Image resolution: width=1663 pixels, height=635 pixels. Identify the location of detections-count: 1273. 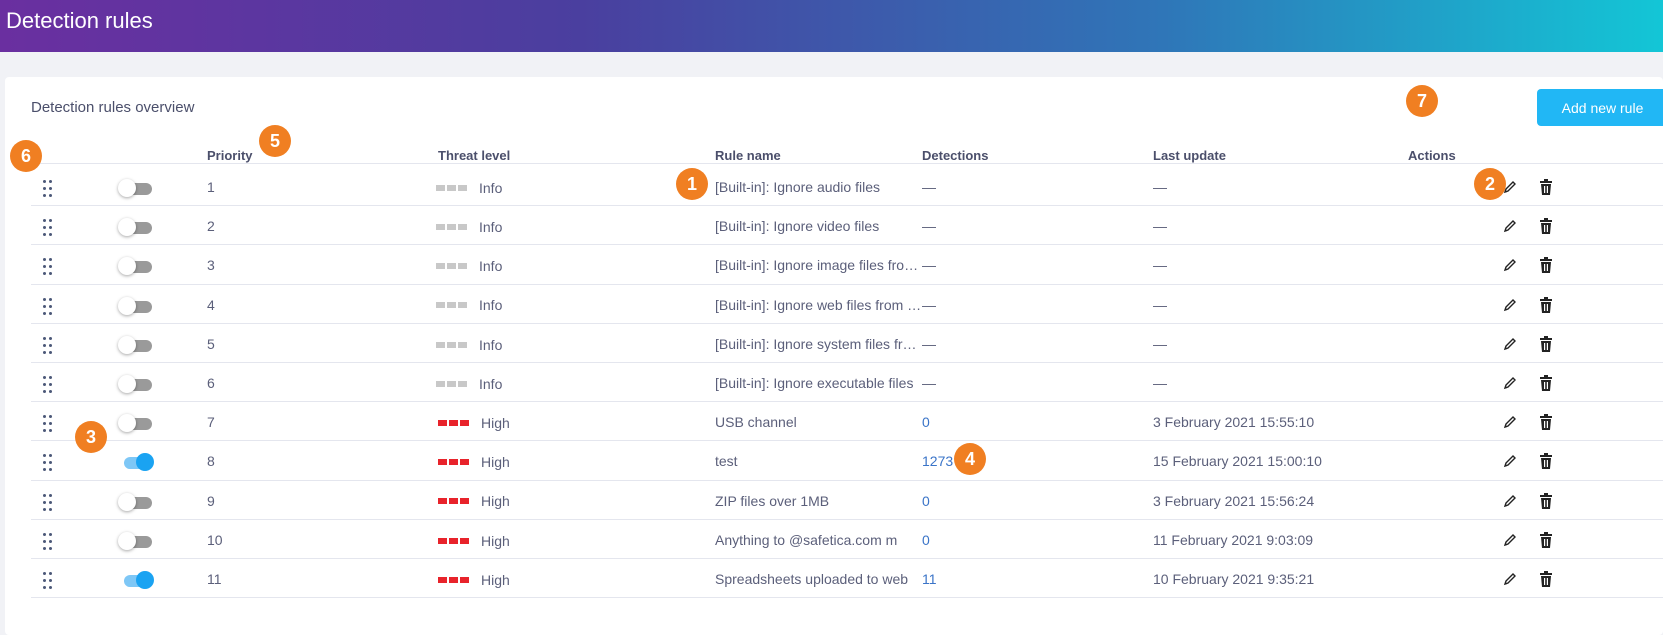
(937, 461).